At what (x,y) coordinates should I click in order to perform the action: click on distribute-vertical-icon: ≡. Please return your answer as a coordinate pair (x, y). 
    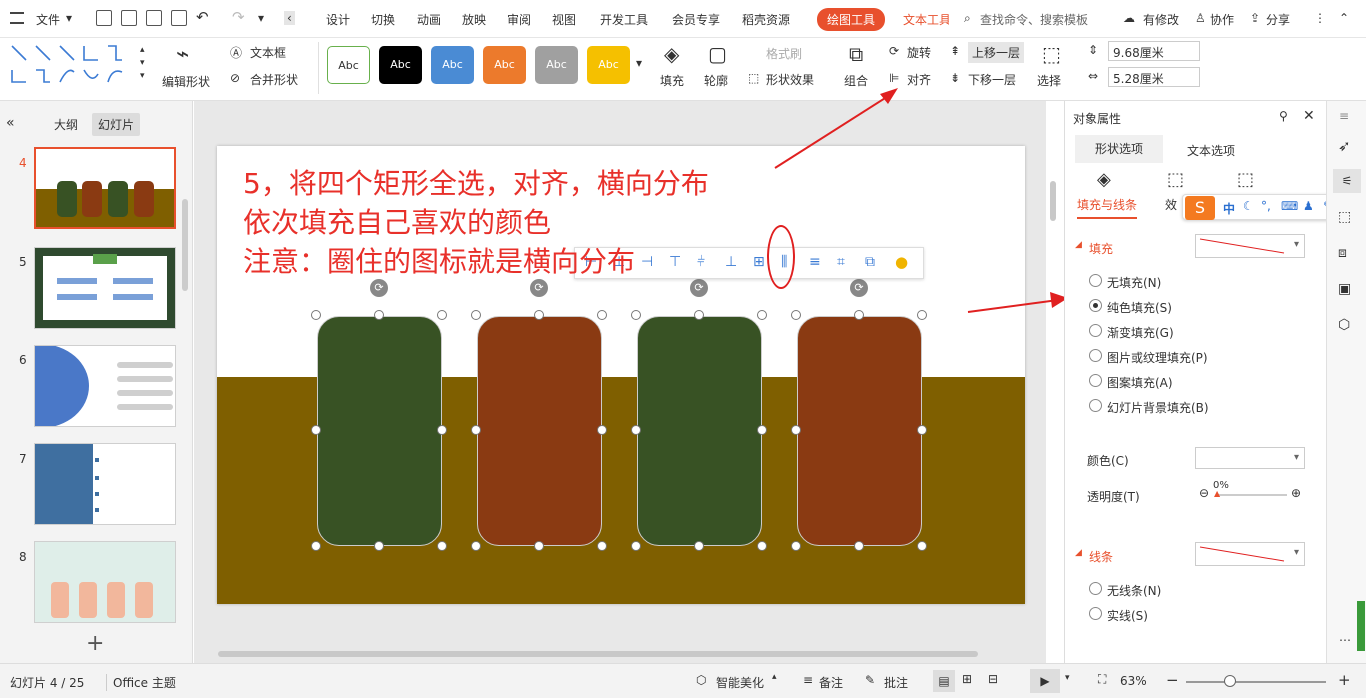
    Looking at the image, I should click on (815, 262).